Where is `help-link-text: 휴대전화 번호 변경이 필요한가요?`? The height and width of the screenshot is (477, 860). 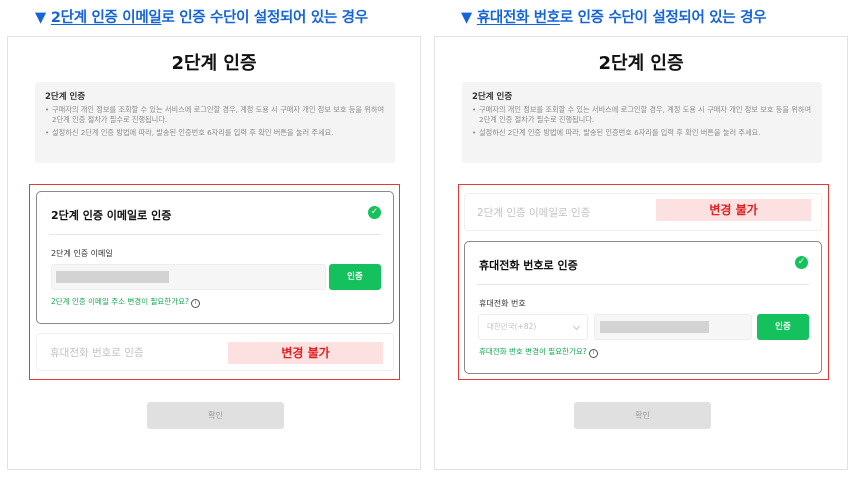 help-link-text: 휴대전화 번호 변경이 필요한가요? is located at coordinates (533, 351).